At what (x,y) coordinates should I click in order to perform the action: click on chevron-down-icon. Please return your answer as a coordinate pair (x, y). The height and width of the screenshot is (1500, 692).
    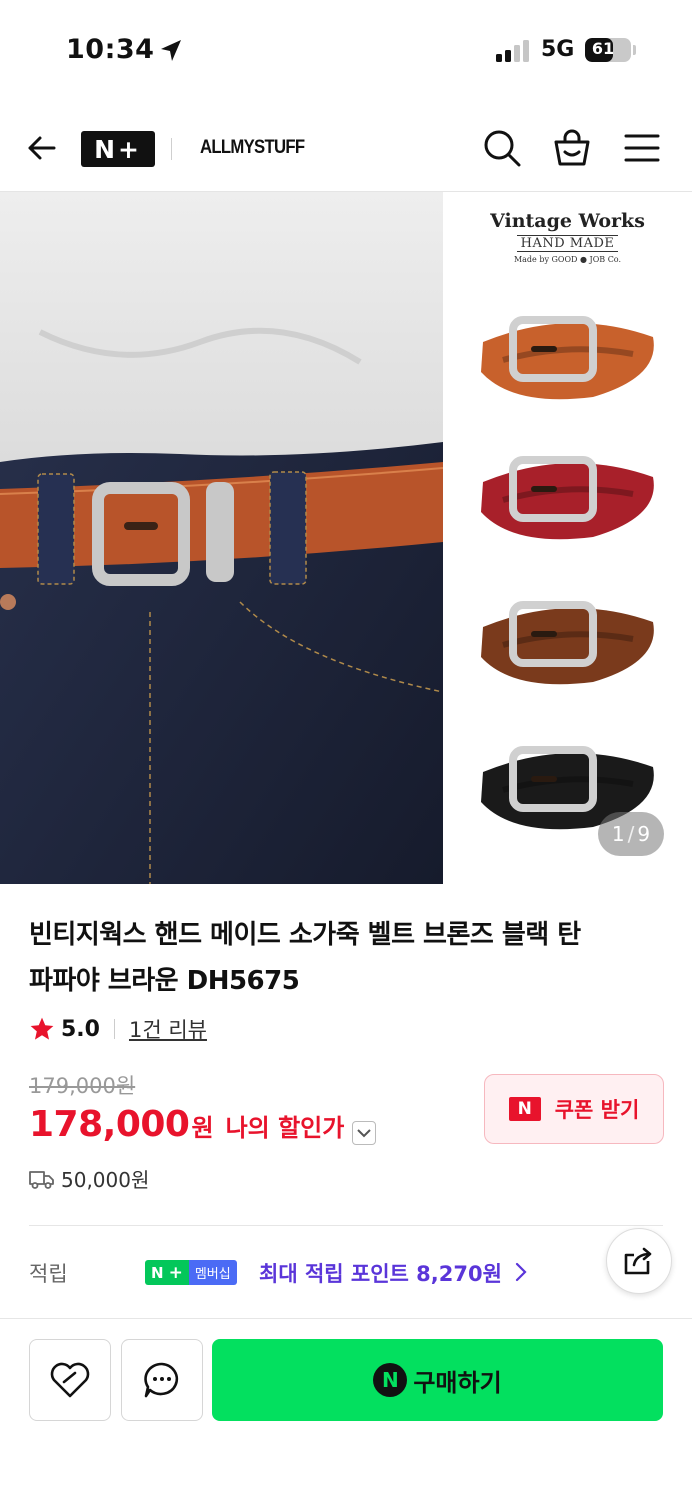
    Looking at the image, I should click on (364, 1133).